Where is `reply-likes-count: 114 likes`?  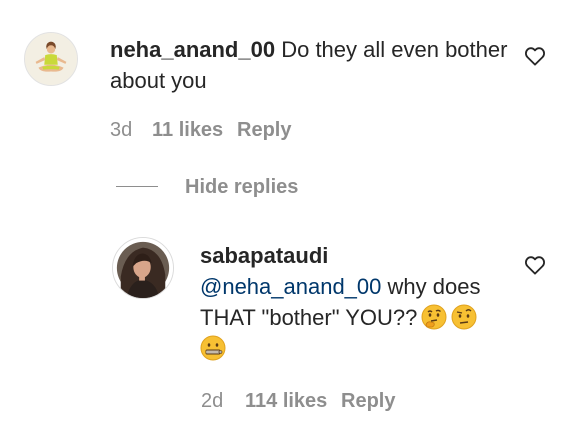
reply-likes-count: 114 likes is located at coordinates (286, 401).